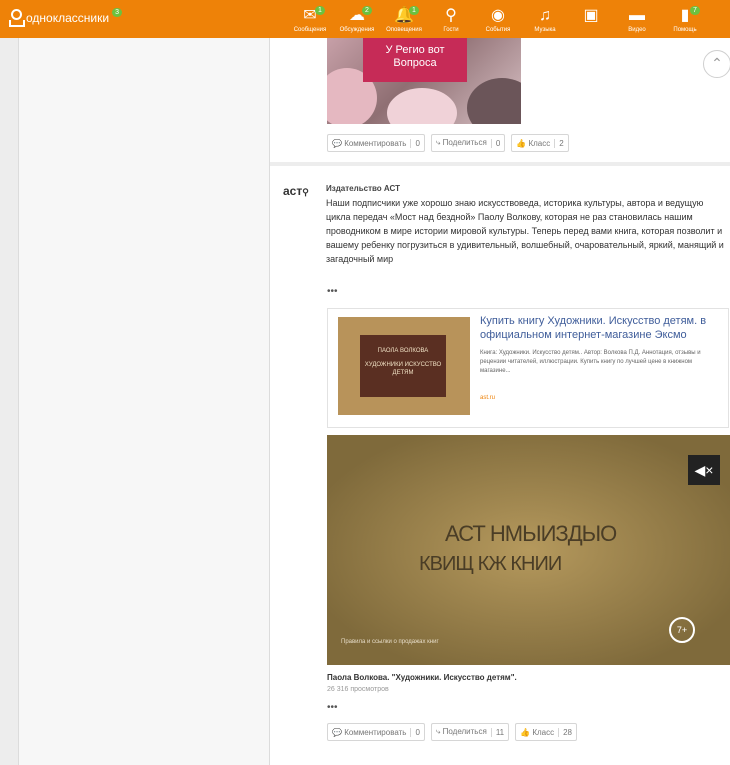  Describe the element at coordinates (487, 398) in the screenshot. I see `link-source: ast.ru` at that location.